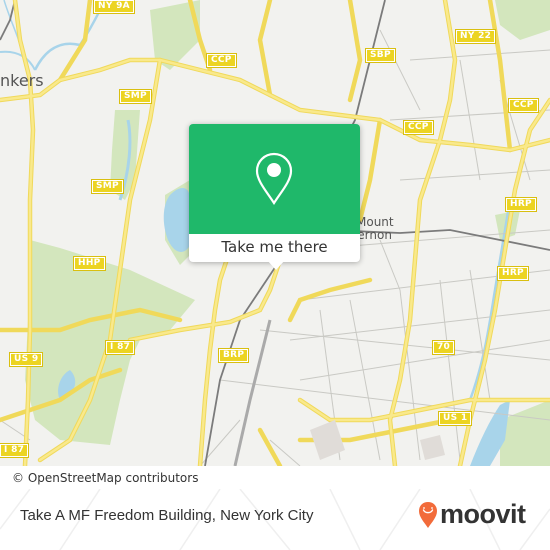 This screenshot has height=550, width=550. What do you see at coordinates (475, 36) in the screenshot?
I see `shield-ny22: NY 22` at bounding box center [475, 36].